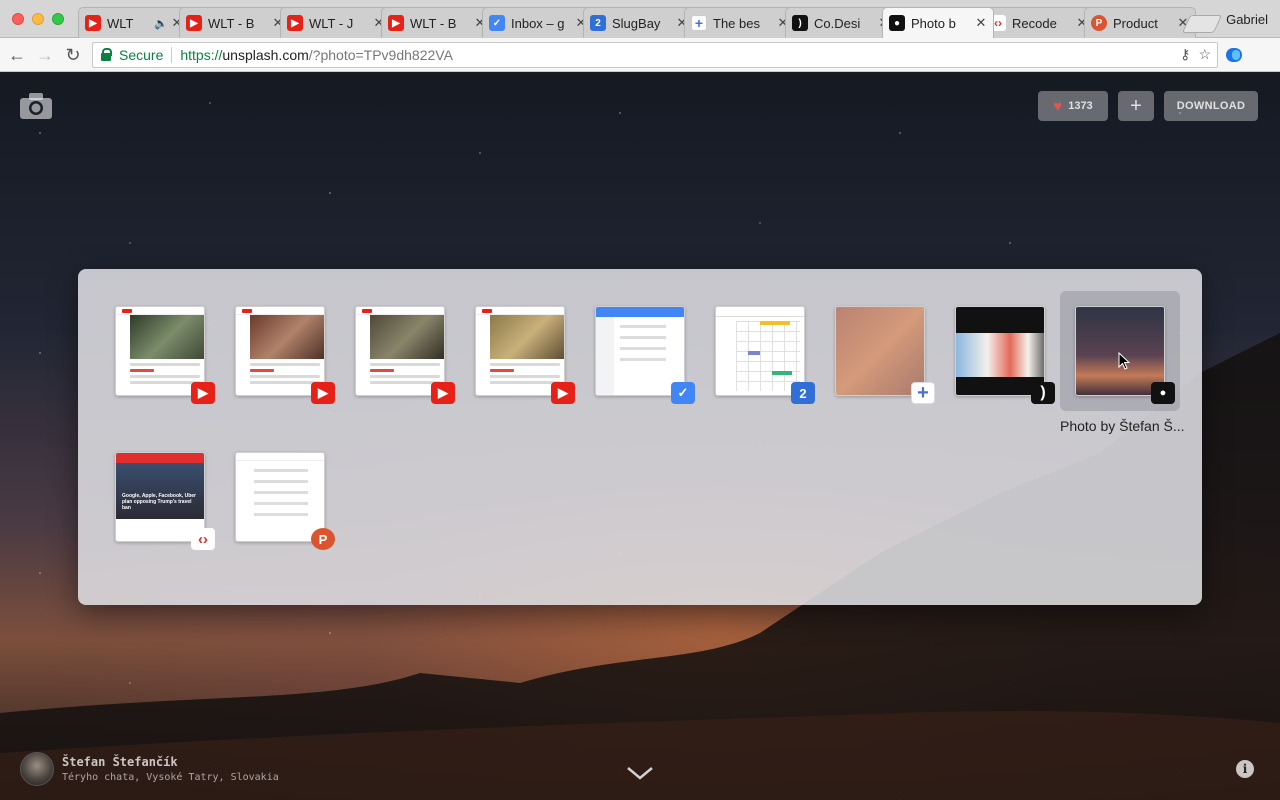 This screenshot has height=800, width=1280. What do you see at coordinates (341, 23) in the screenshot?
I see `tab-title: WLT - J` at bounding box center [341, 23].